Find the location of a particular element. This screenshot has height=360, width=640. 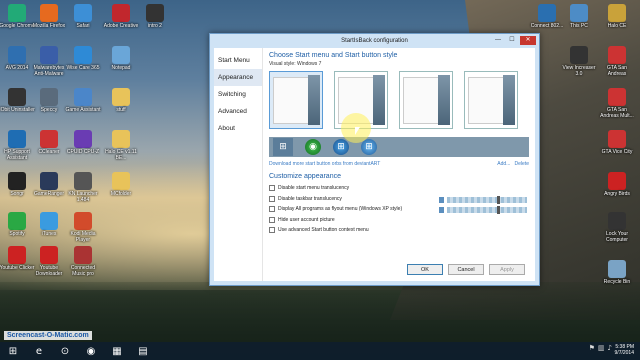

taskbar-translucency-slider is located at coordinates (483, 210).